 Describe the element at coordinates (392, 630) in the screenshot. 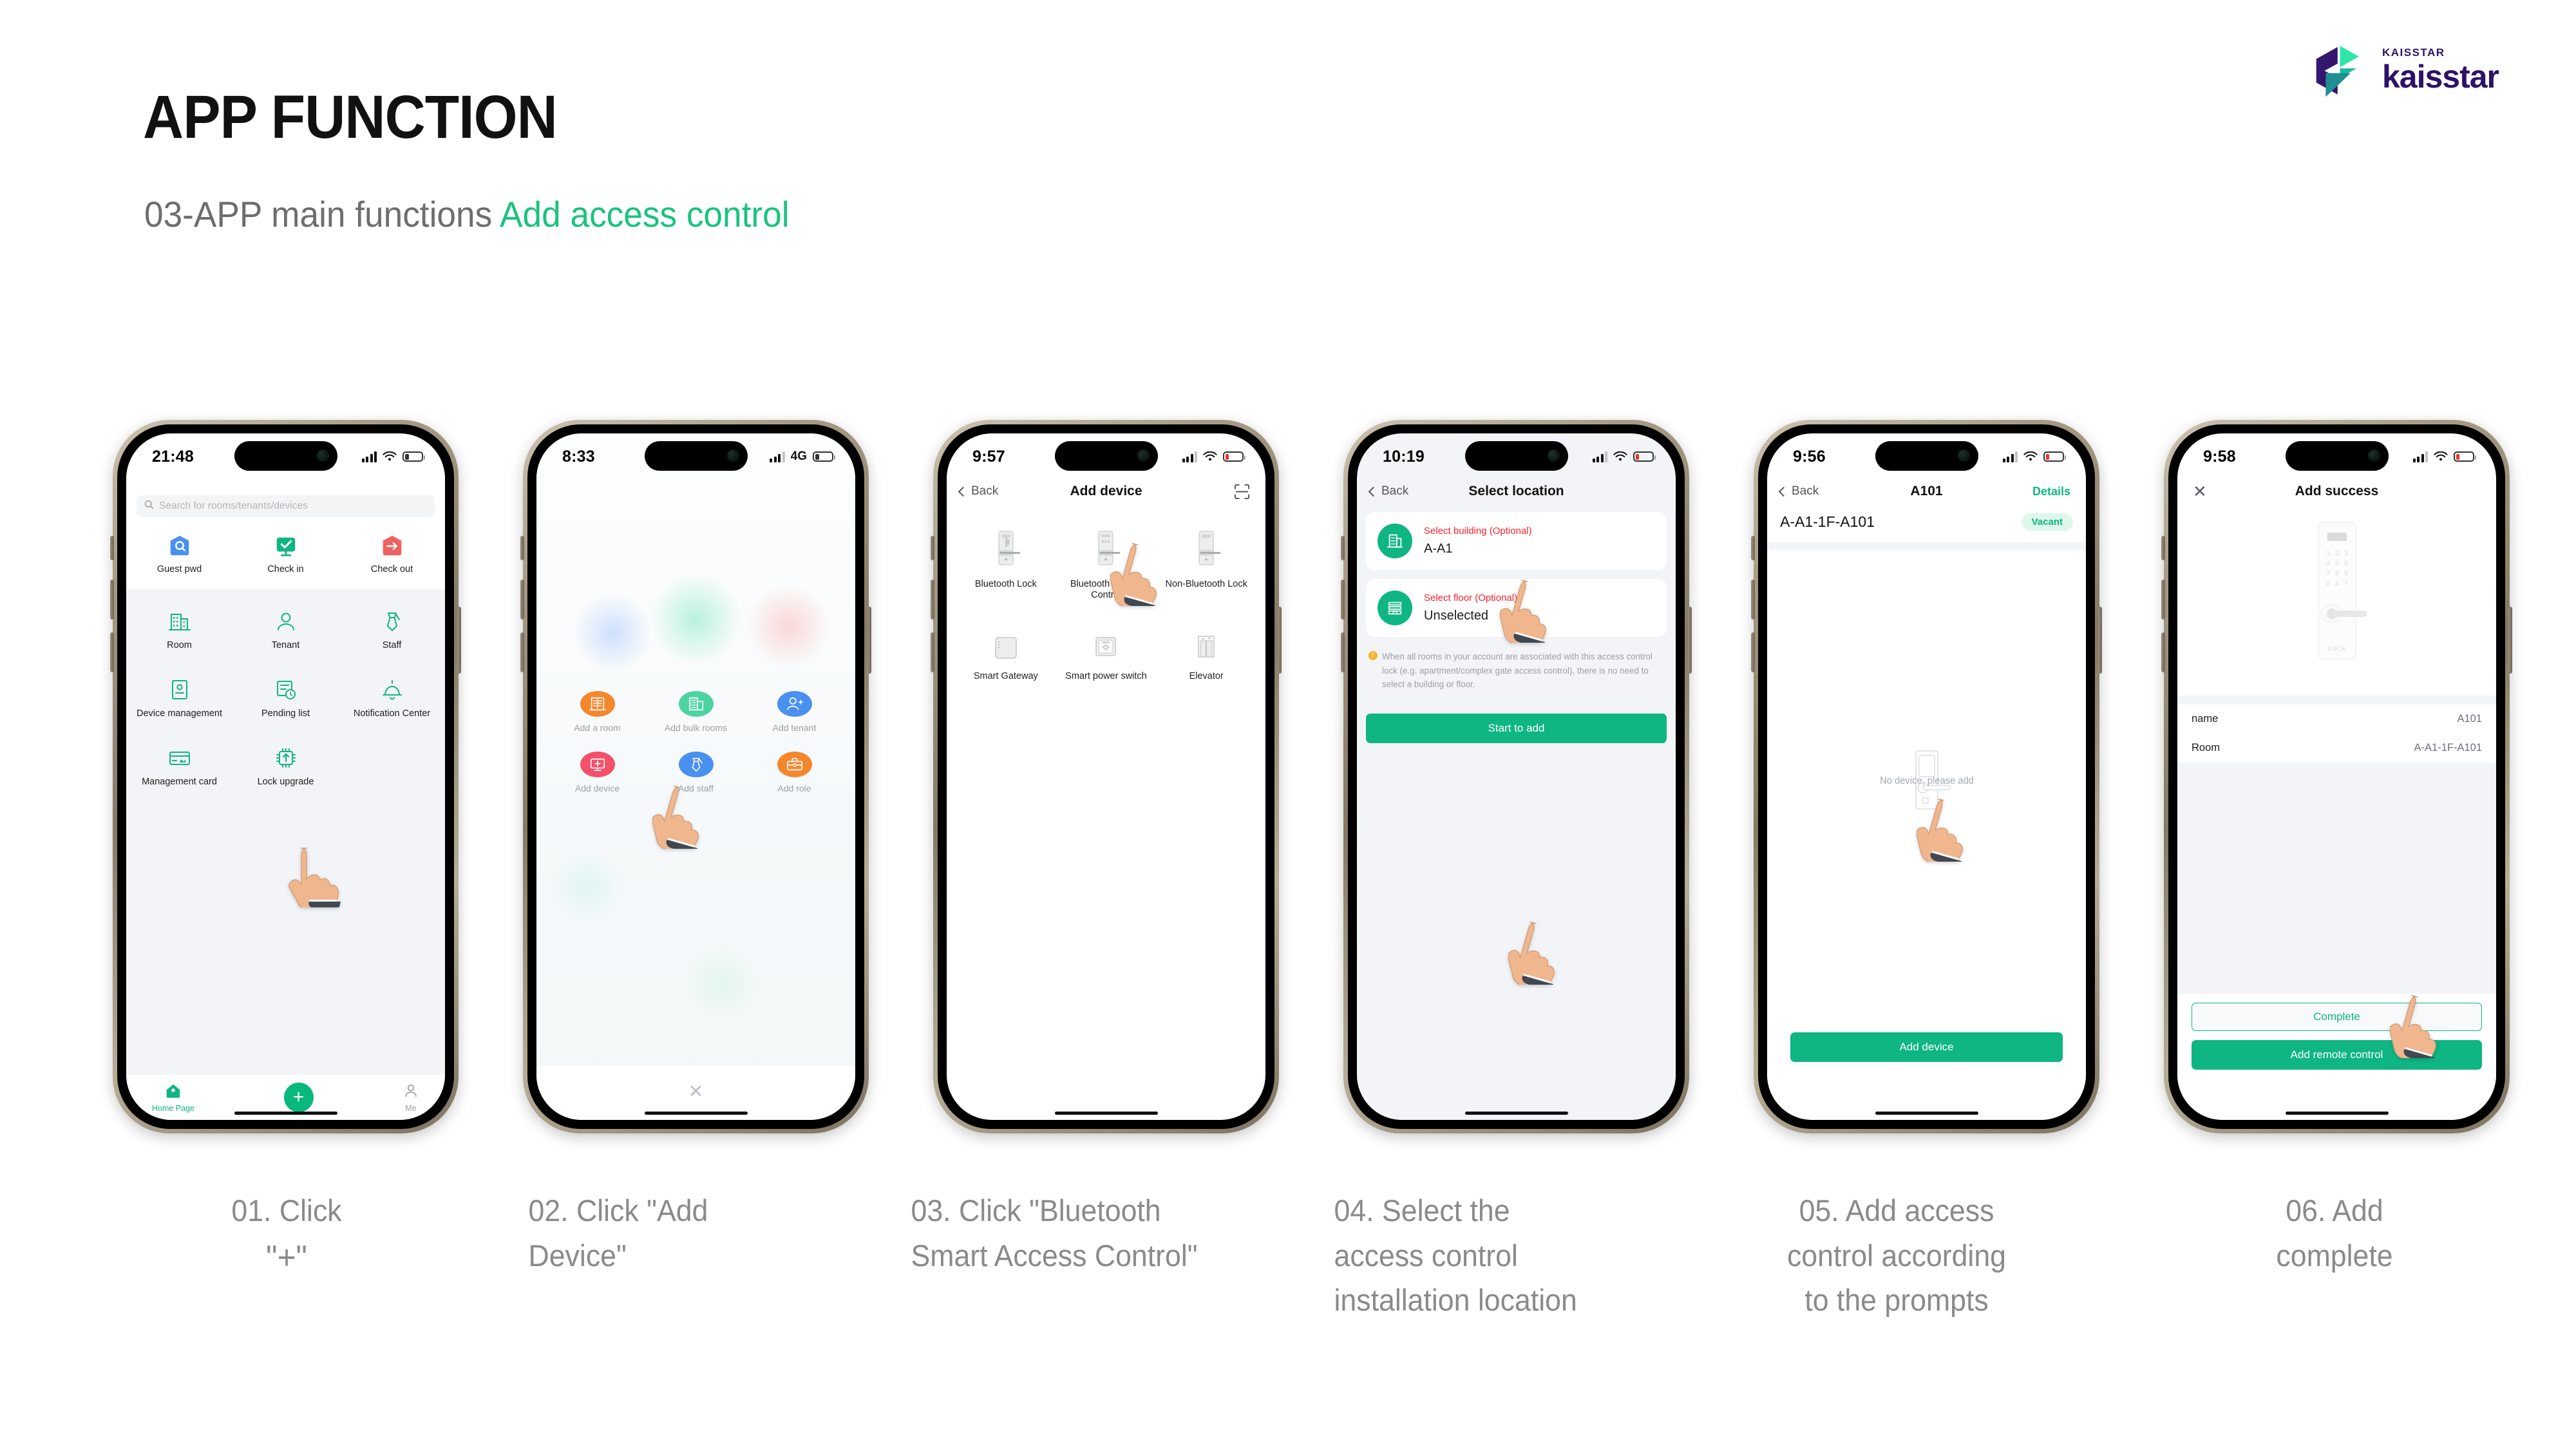

I see `menu-item-staff: Staff` at that location.